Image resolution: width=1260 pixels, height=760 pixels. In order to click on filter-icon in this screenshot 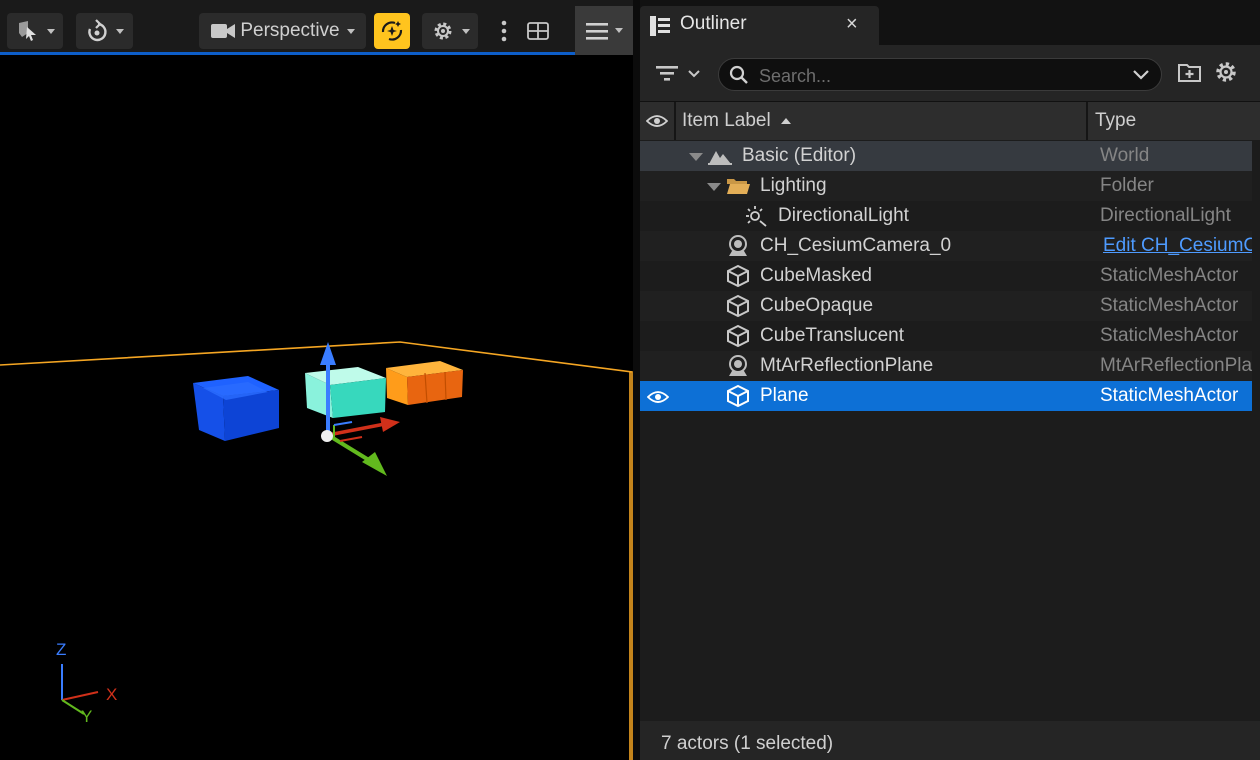, I will do `click(678, 73)`.